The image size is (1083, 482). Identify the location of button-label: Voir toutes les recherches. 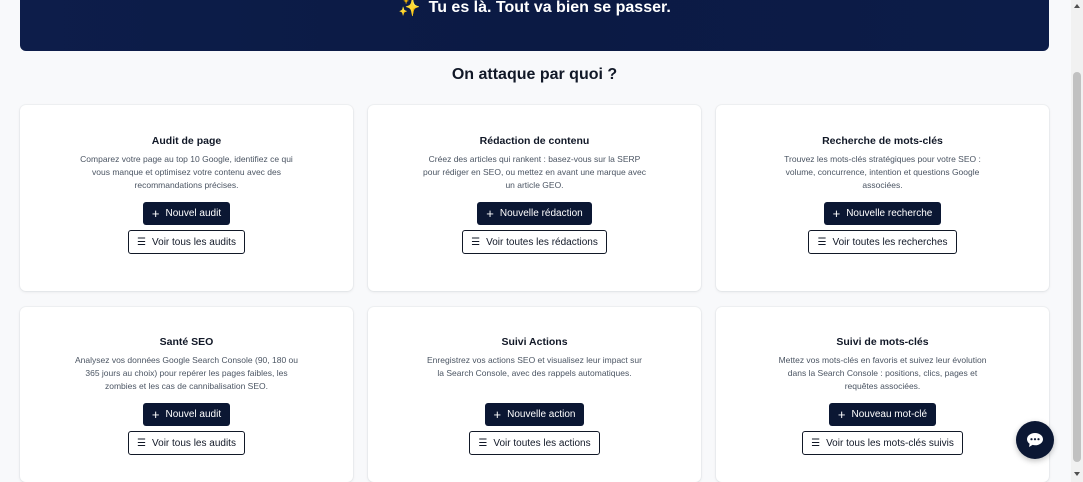
(890, 242).